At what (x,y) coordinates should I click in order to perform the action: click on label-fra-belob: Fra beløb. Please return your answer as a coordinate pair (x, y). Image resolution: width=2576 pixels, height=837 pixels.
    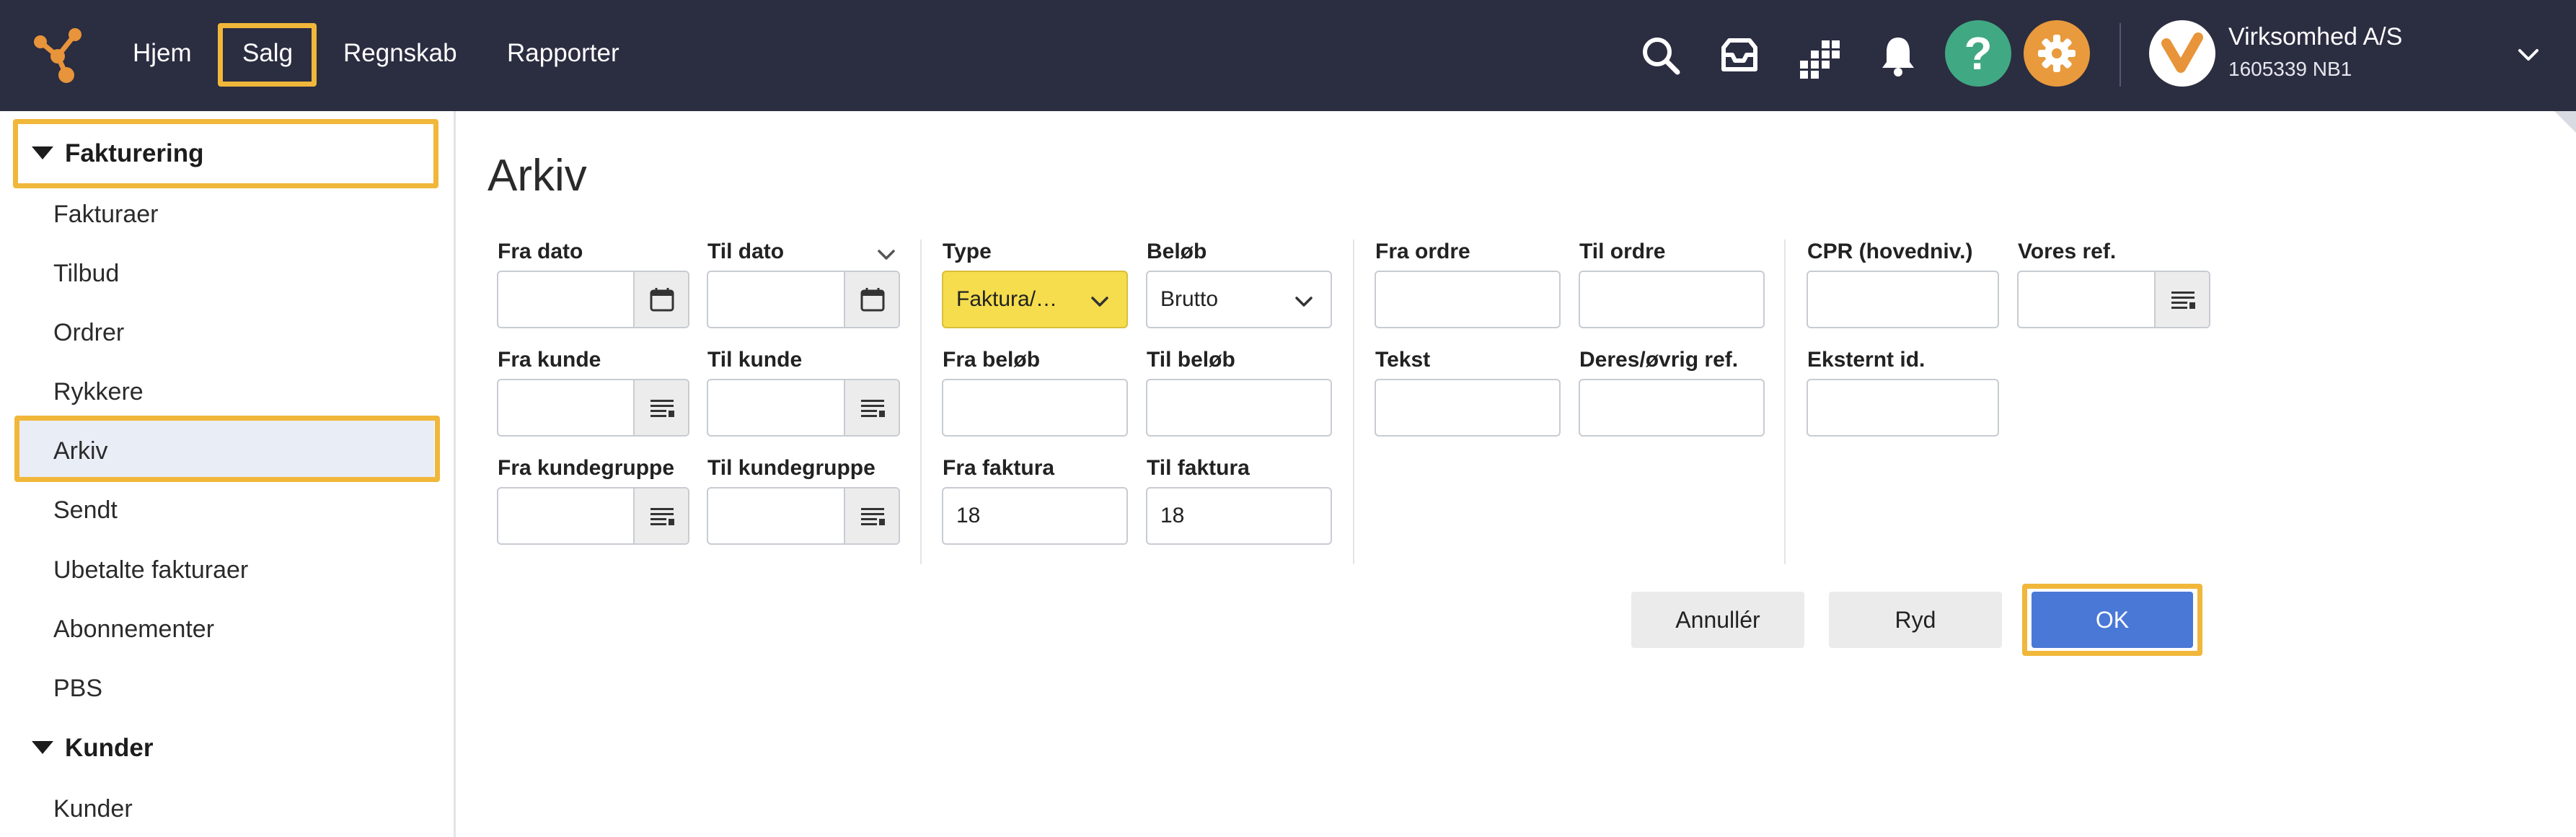
    Looking at the image, I should click on (992, 360).